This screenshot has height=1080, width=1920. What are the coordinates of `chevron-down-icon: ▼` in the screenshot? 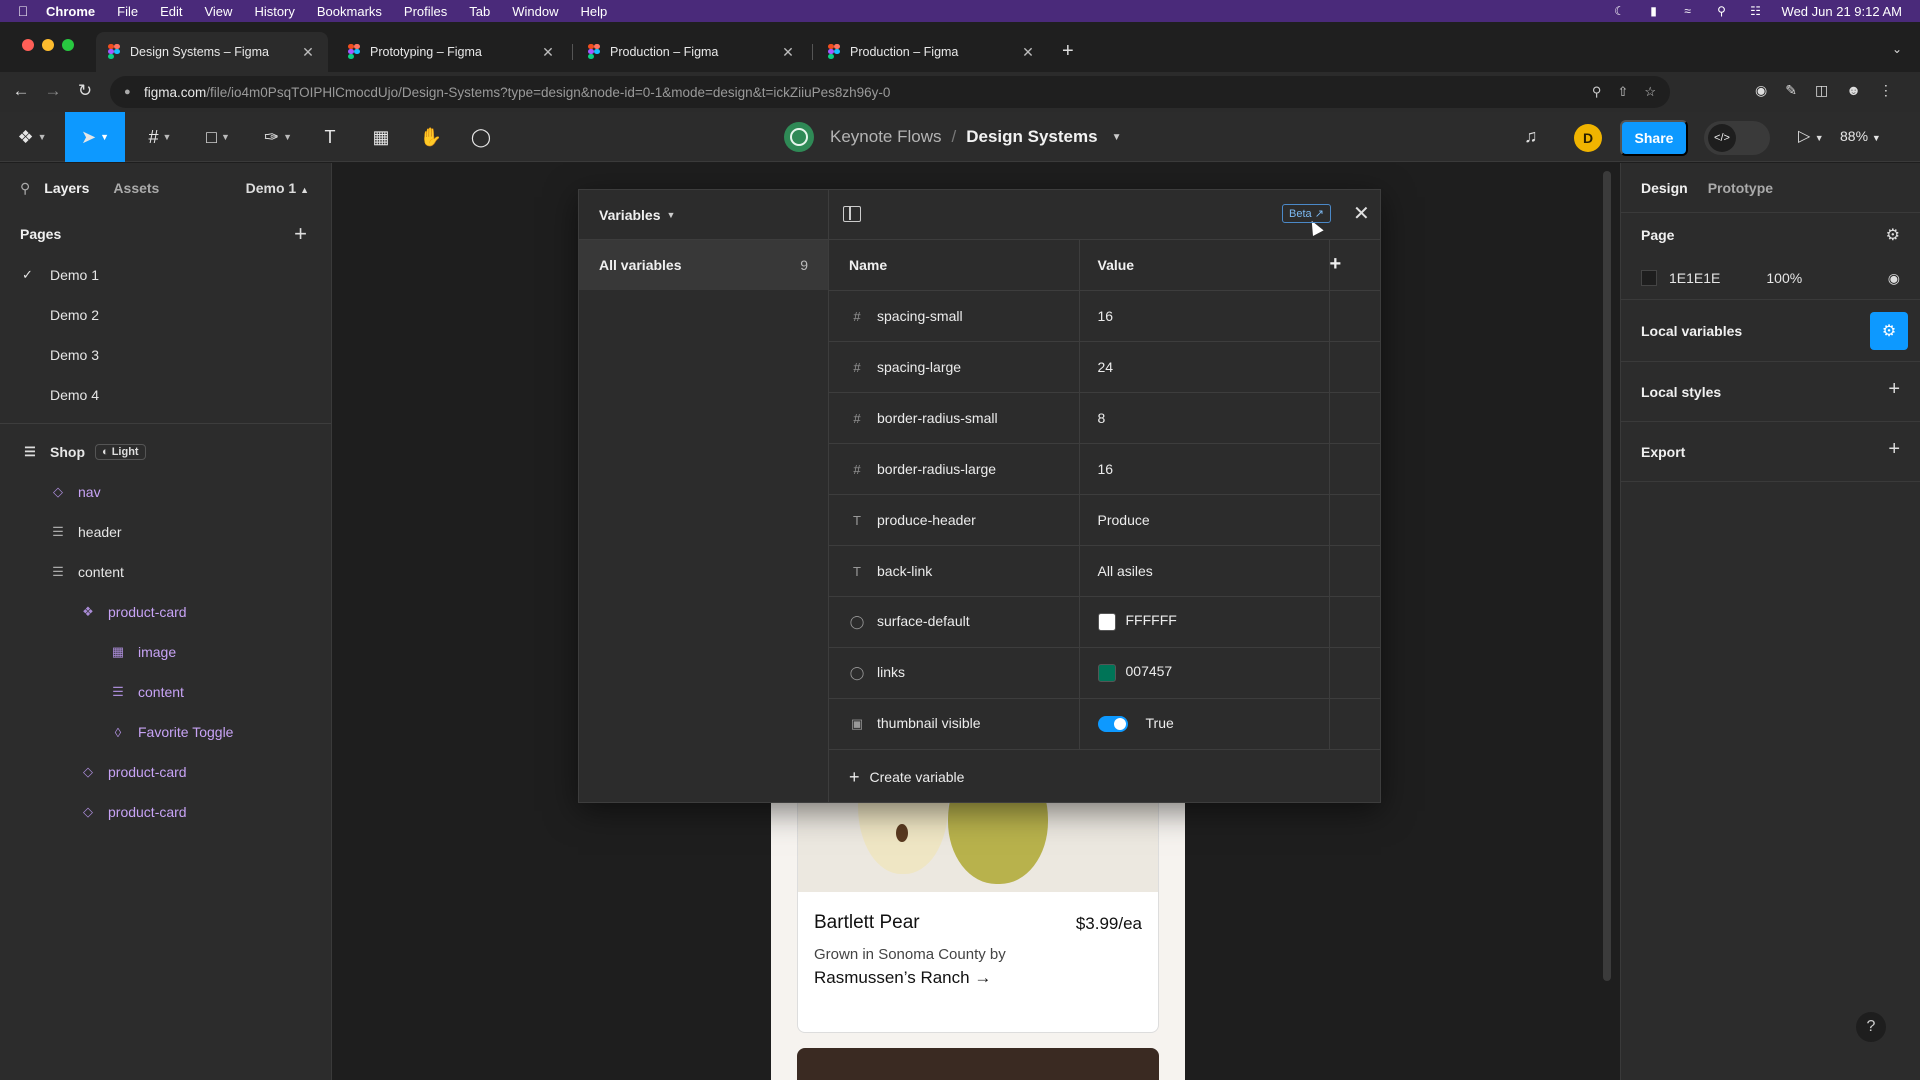 It's located at (1117, 137).